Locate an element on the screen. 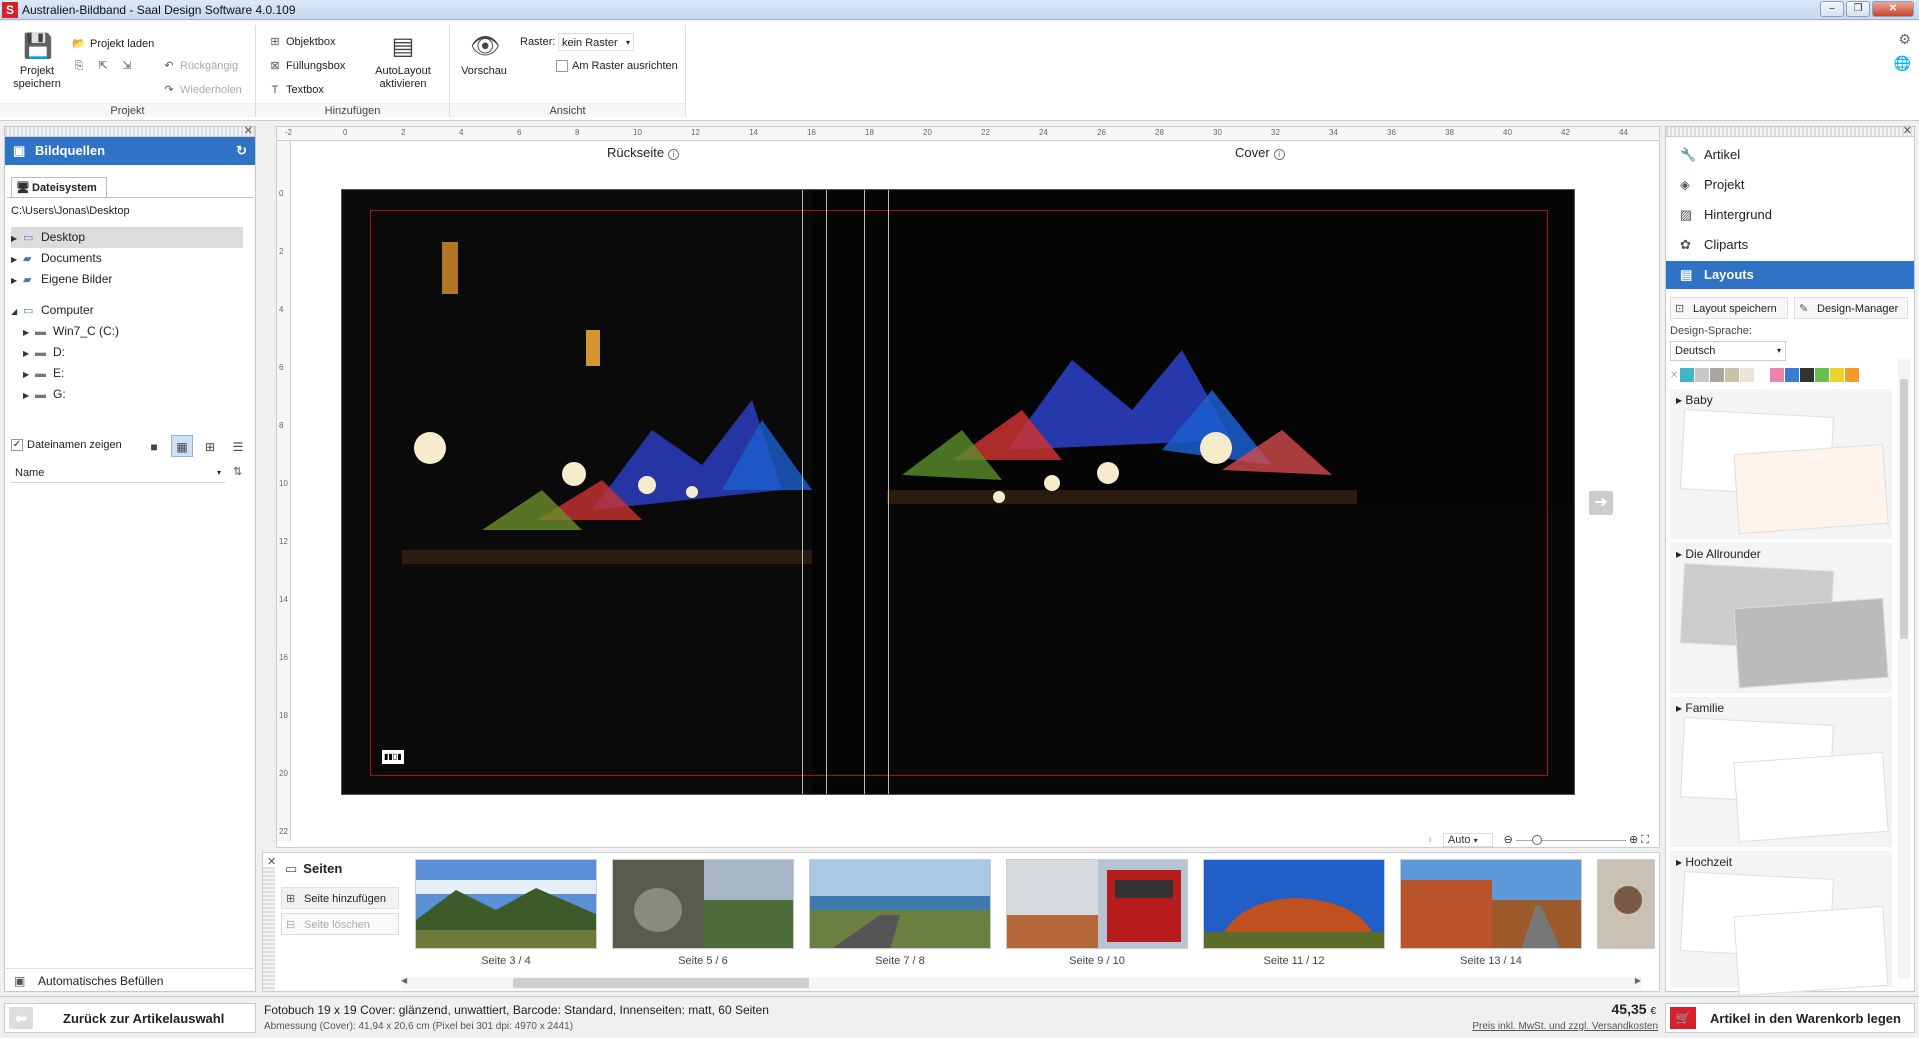 The height and width of the screenshot is (1038, 1919). layout-category-hochzeit: ▸ Hochzeit is located at coordinates (1781, 924).